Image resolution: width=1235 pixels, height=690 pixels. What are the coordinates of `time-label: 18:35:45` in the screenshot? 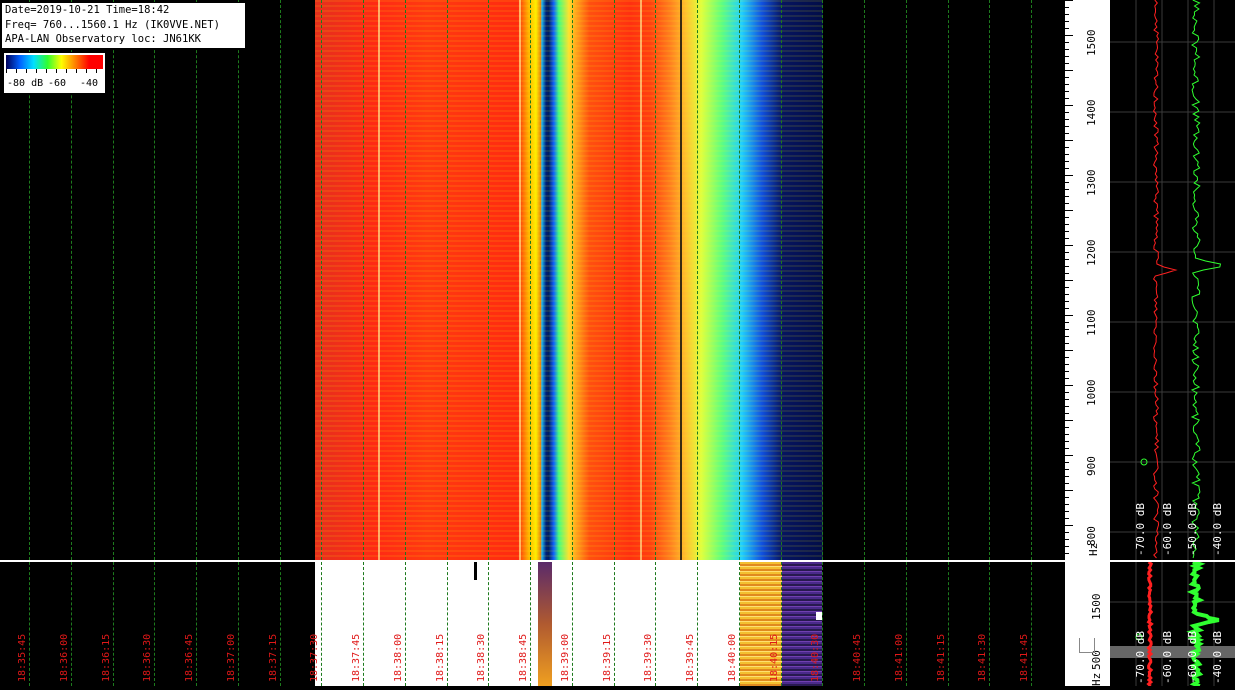 It's located at (22, 657).